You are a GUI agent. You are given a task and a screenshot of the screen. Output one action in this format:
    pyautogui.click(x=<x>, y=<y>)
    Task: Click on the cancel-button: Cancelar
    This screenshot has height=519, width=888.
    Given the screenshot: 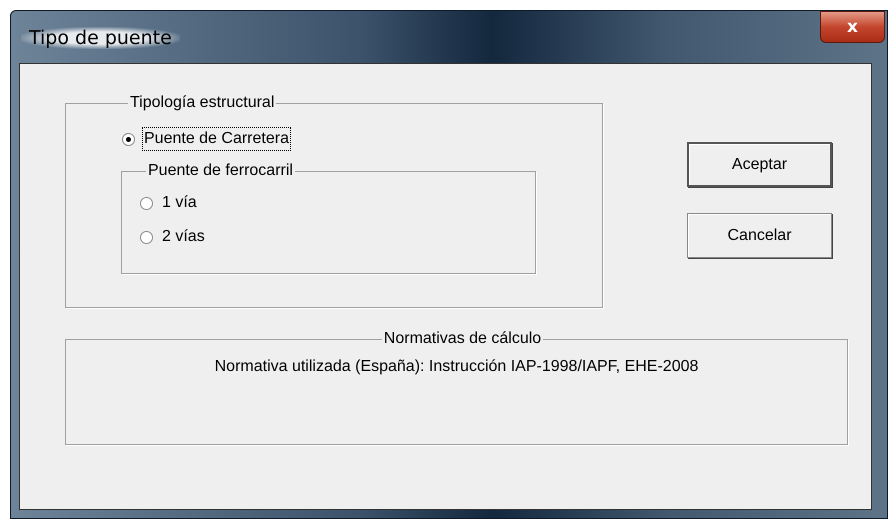 What is the action you would take?
    pyautogui.click(x=759, y=235)
    